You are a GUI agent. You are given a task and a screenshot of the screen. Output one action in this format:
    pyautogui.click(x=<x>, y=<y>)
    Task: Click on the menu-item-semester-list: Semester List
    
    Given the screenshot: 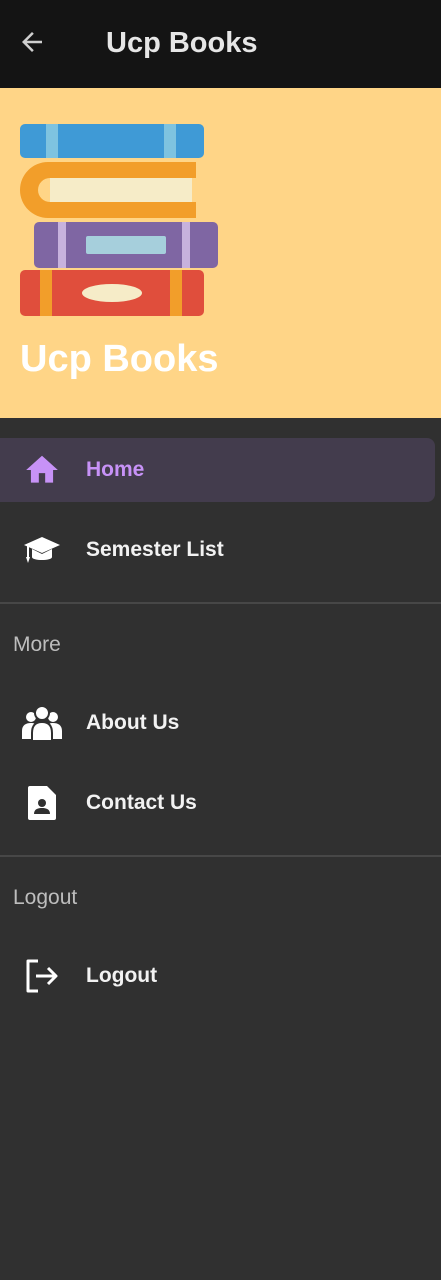 What is the action you would take?
    pyautogui.click(x=220, y=550)
    